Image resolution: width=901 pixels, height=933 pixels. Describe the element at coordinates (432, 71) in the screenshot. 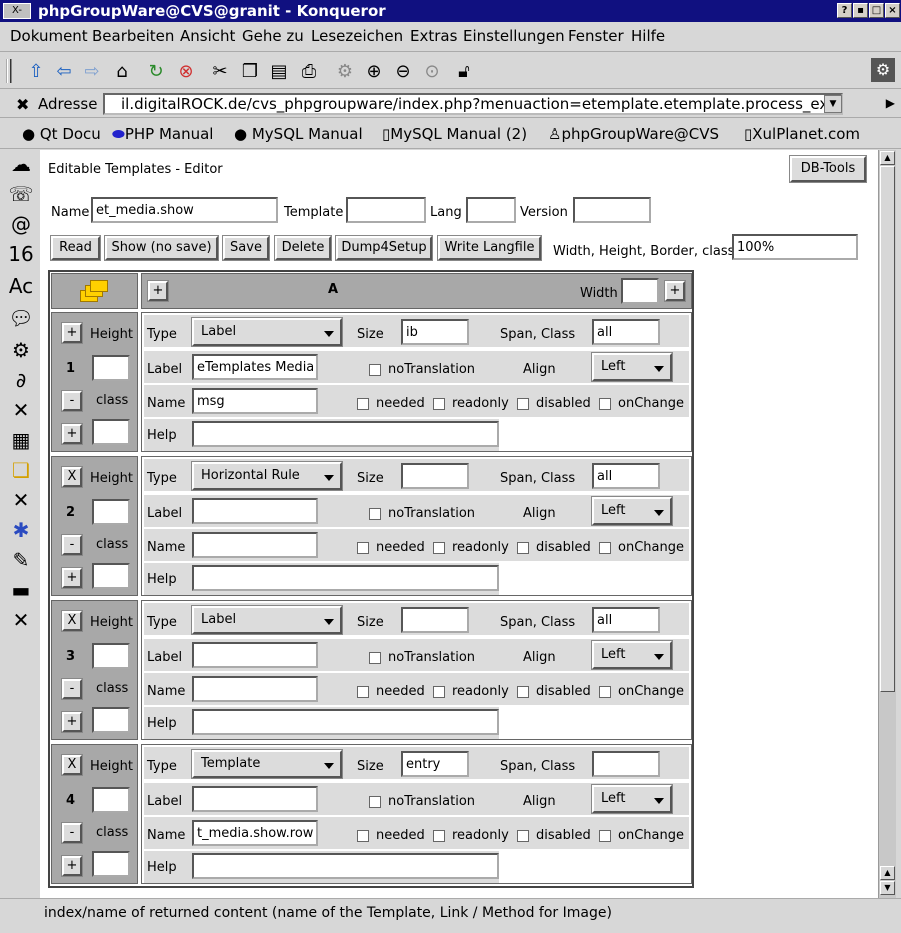

I see `zoom-icon: ⊙` at that location.